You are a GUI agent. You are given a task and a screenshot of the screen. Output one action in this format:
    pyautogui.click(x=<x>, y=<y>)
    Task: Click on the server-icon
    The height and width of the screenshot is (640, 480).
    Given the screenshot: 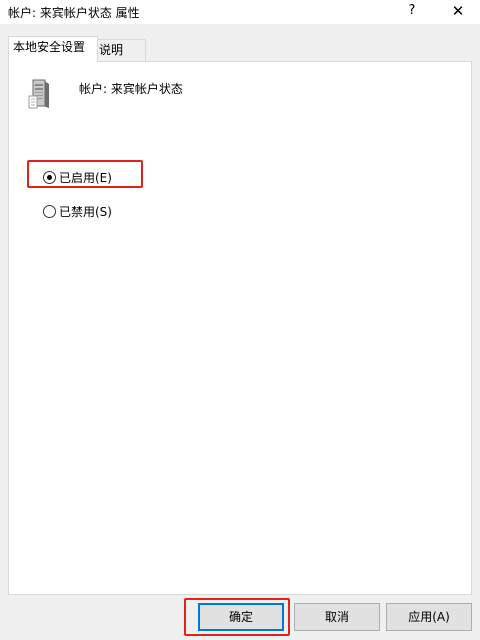 What is the action you would take?
    pyautogui.click(x=38, y=94)
    